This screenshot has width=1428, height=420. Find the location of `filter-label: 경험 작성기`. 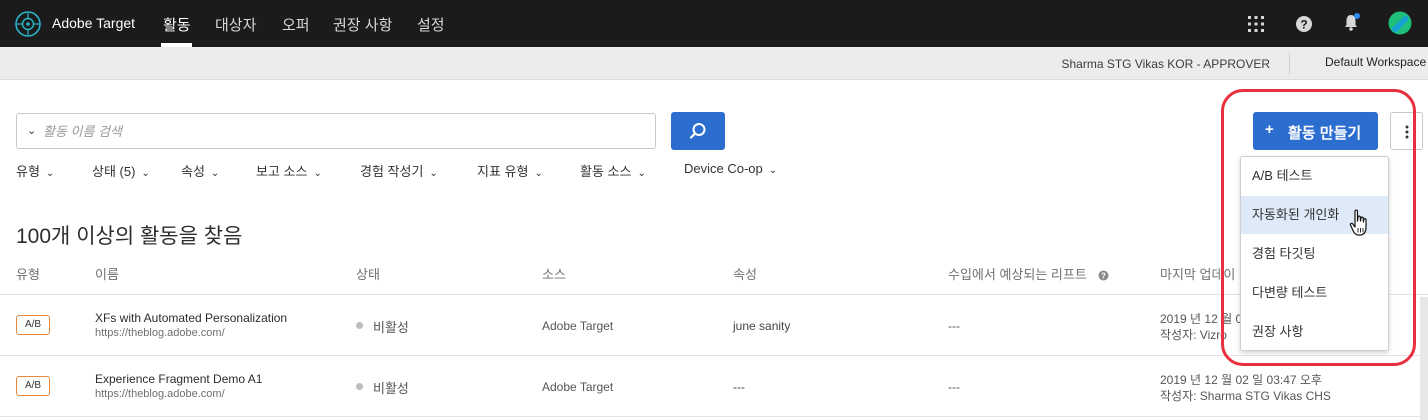

filter-label: 경험 작성기 is located at coordinates (392, 171).